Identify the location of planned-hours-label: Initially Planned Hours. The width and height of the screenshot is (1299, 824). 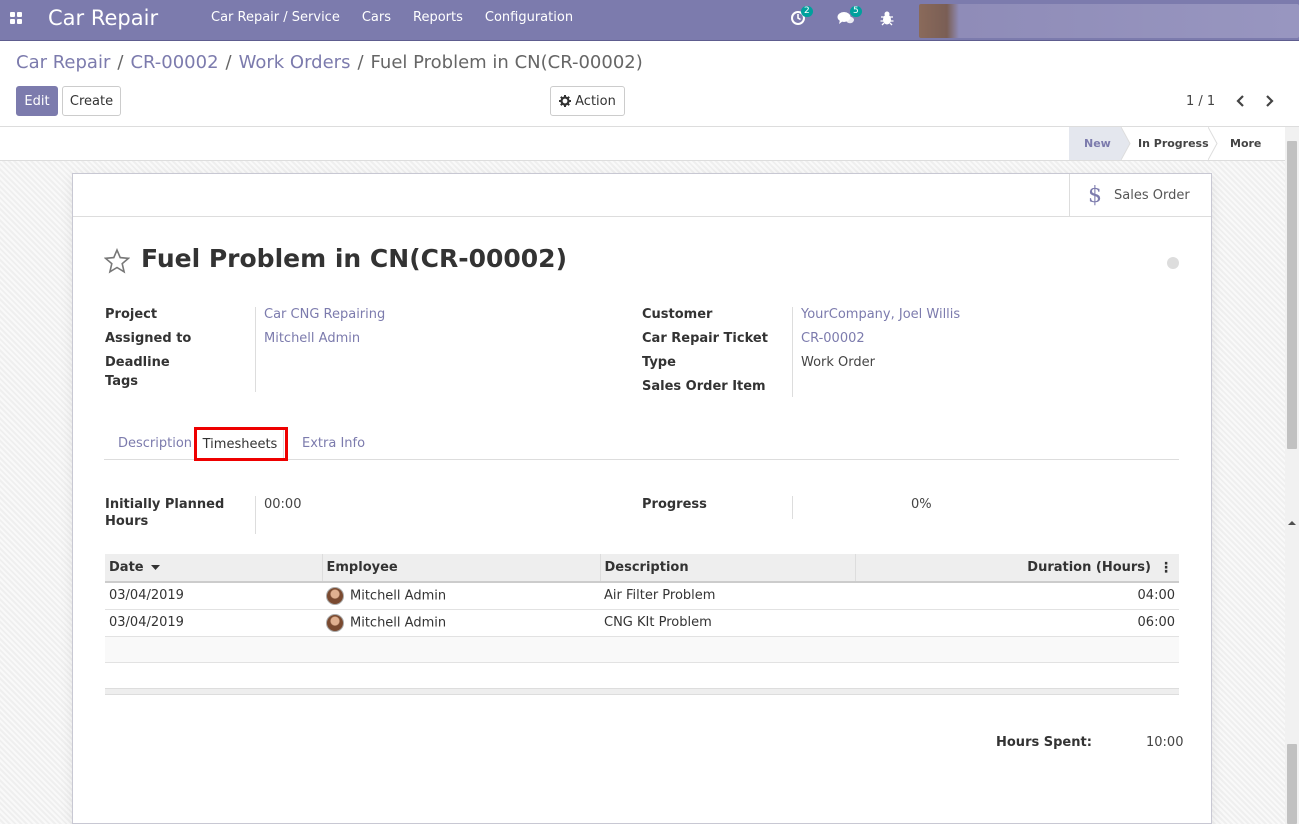
(164, 513).